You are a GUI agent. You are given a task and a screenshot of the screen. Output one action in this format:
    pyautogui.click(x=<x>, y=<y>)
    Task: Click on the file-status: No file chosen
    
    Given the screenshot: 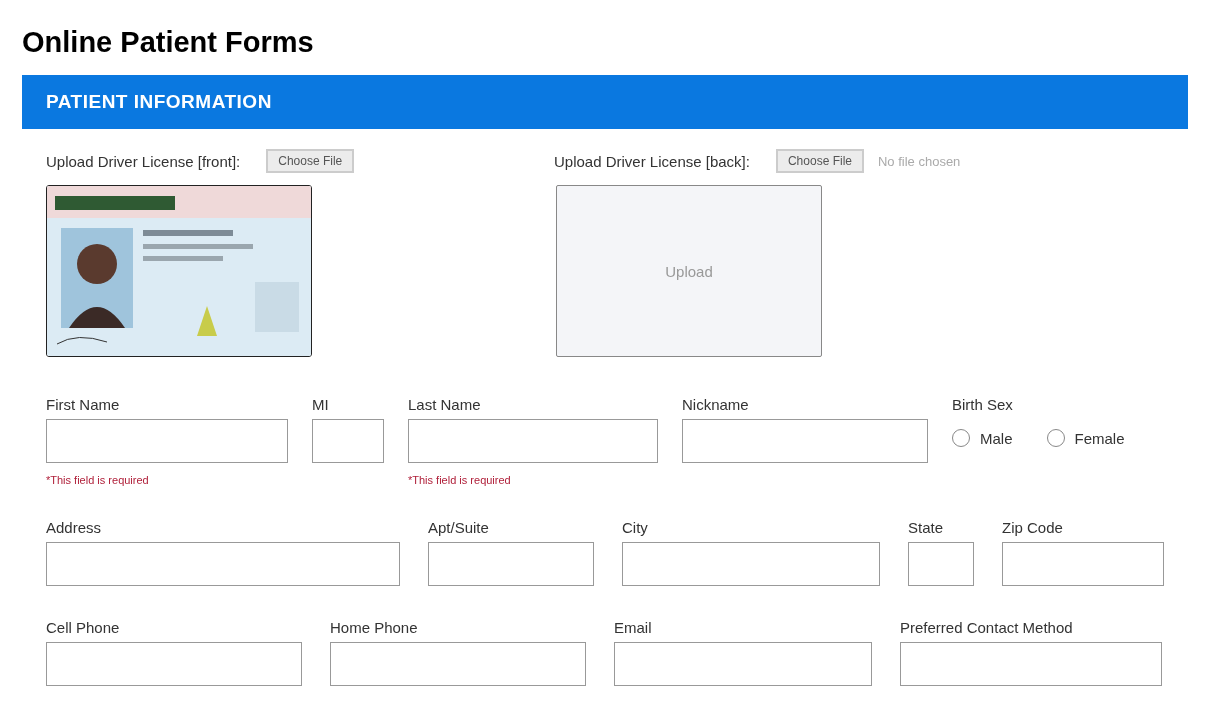 What is the action you would take?
    pyautogui.click(x=919, y=161)
    